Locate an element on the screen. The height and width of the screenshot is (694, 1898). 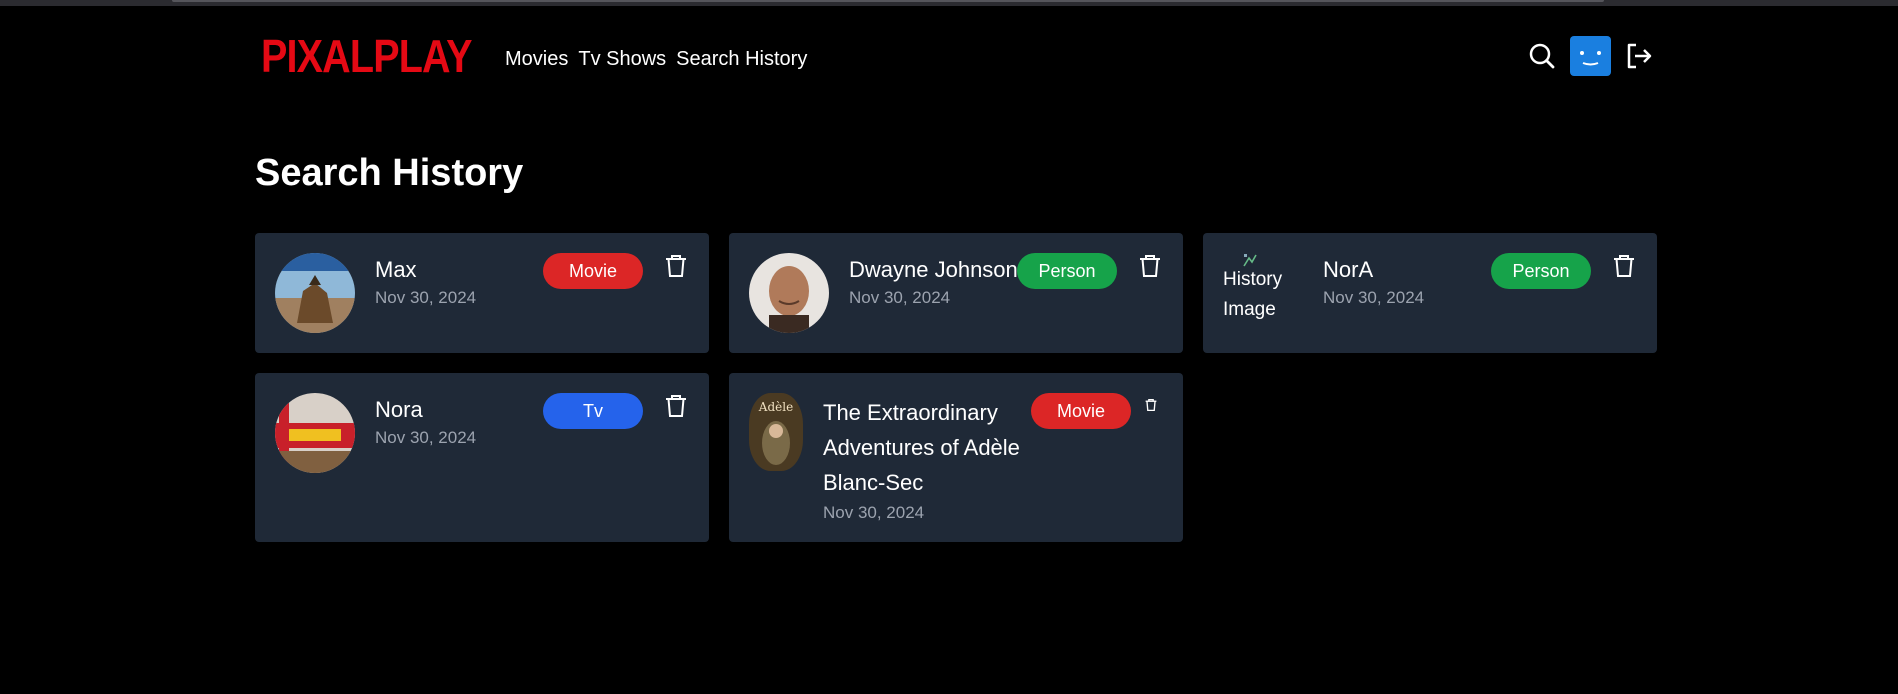
history-title: Max is located at coordinates (396, 269).